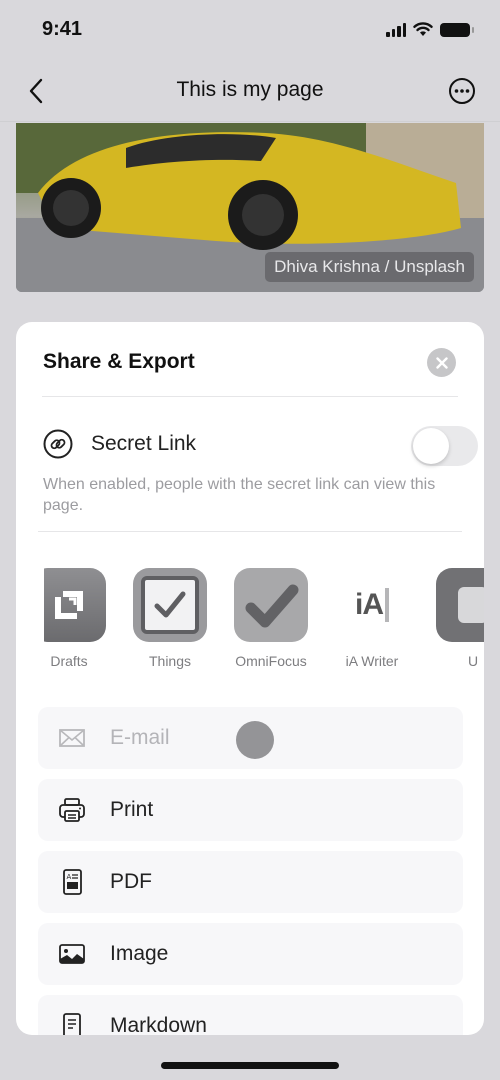 This screenshot has height=1080, width=500. Describe the element at coordinates (250, 1015) in the screenshot. I see `export-markdown: Markdown` at that location.